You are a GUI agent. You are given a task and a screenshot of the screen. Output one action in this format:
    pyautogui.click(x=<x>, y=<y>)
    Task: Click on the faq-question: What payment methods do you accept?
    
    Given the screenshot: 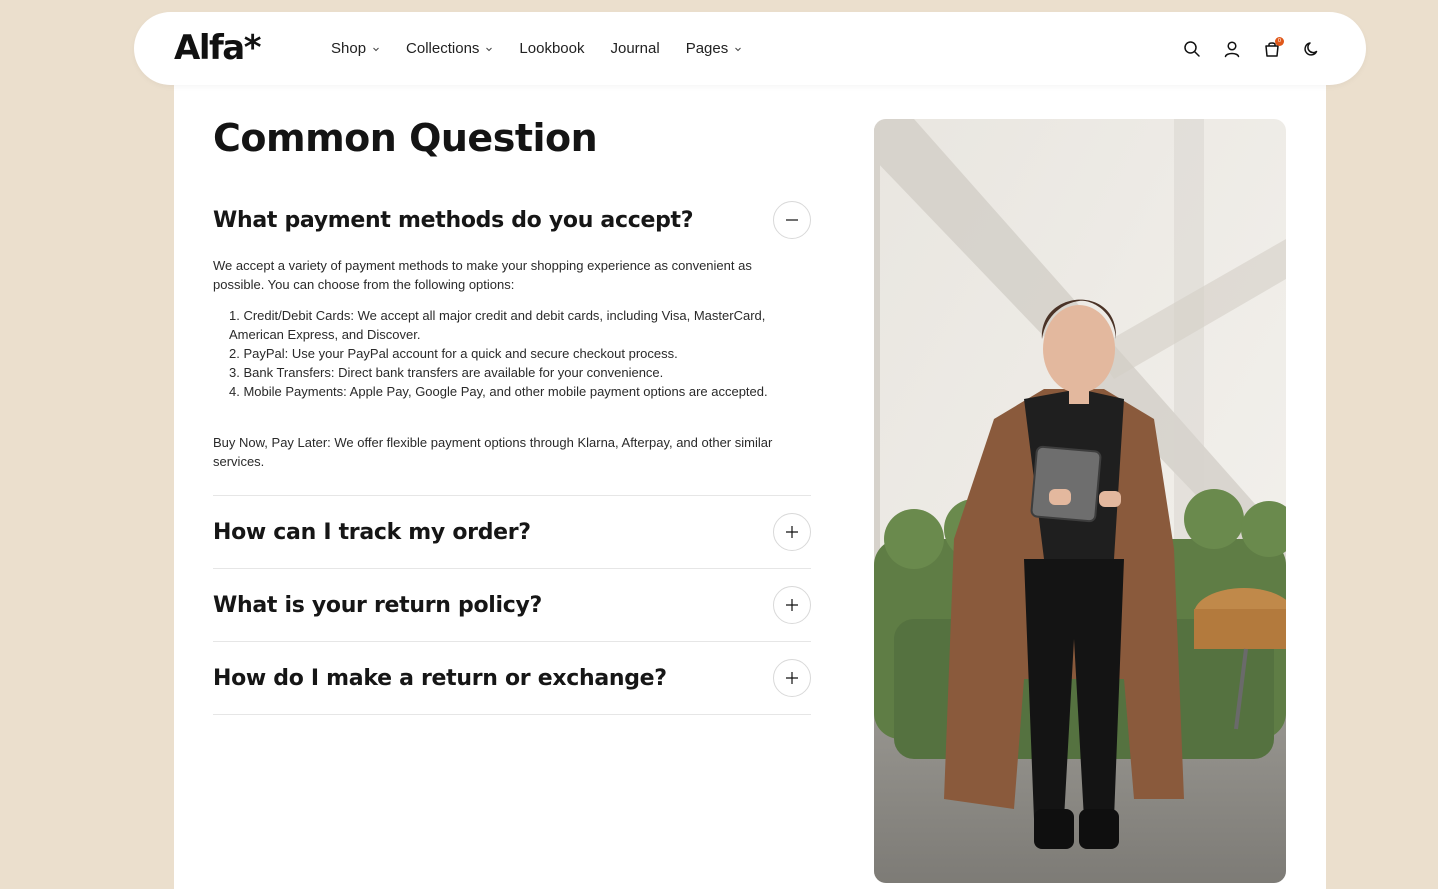 What is the action you would take?
    pyautogui.click(x=453, y=220)
    